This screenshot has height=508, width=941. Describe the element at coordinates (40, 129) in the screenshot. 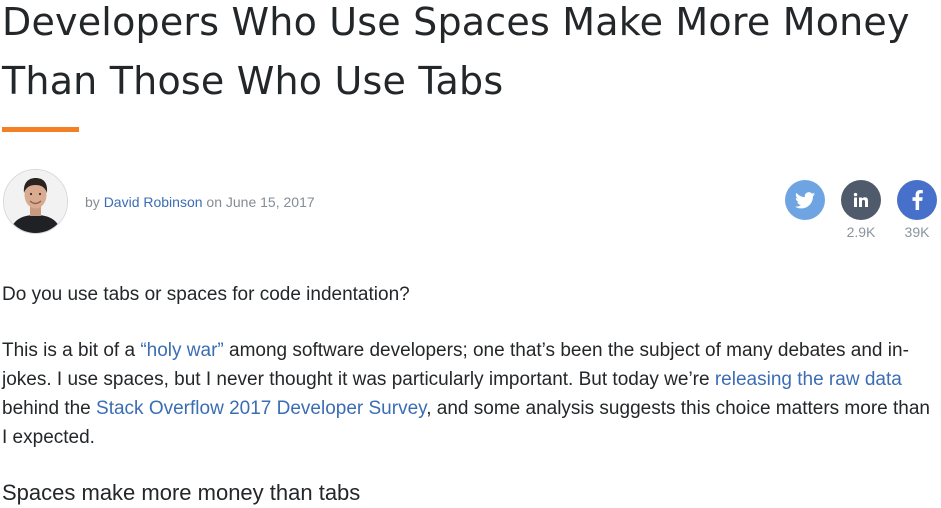

I see `title-accent-rule` at that location.